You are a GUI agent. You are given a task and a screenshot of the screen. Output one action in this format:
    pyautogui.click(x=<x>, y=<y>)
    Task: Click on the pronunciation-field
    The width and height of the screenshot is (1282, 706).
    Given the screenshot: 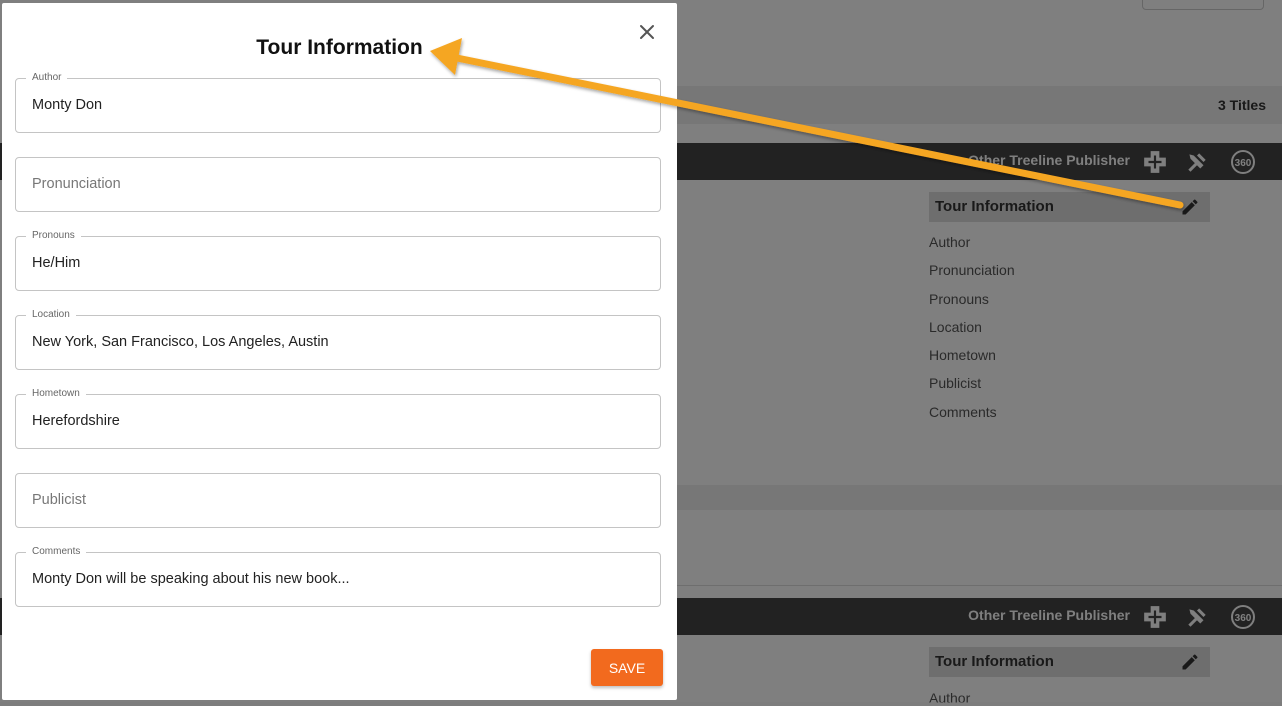 What is the action you would take?
    pyautogui.click(x=338, y=184)
    